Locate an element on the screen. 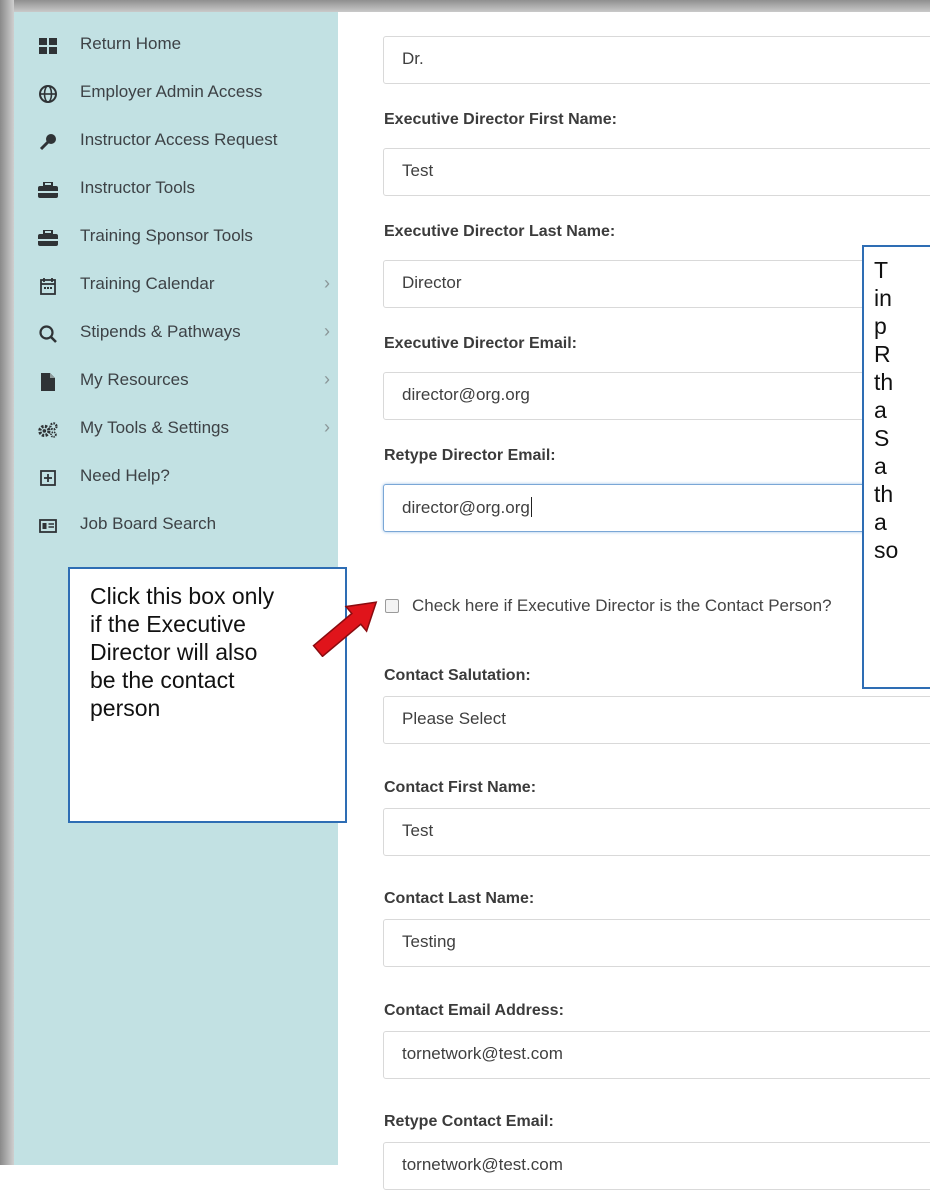  contact-email-label: Contact Email Address: is located at coordinates (474, 1010).